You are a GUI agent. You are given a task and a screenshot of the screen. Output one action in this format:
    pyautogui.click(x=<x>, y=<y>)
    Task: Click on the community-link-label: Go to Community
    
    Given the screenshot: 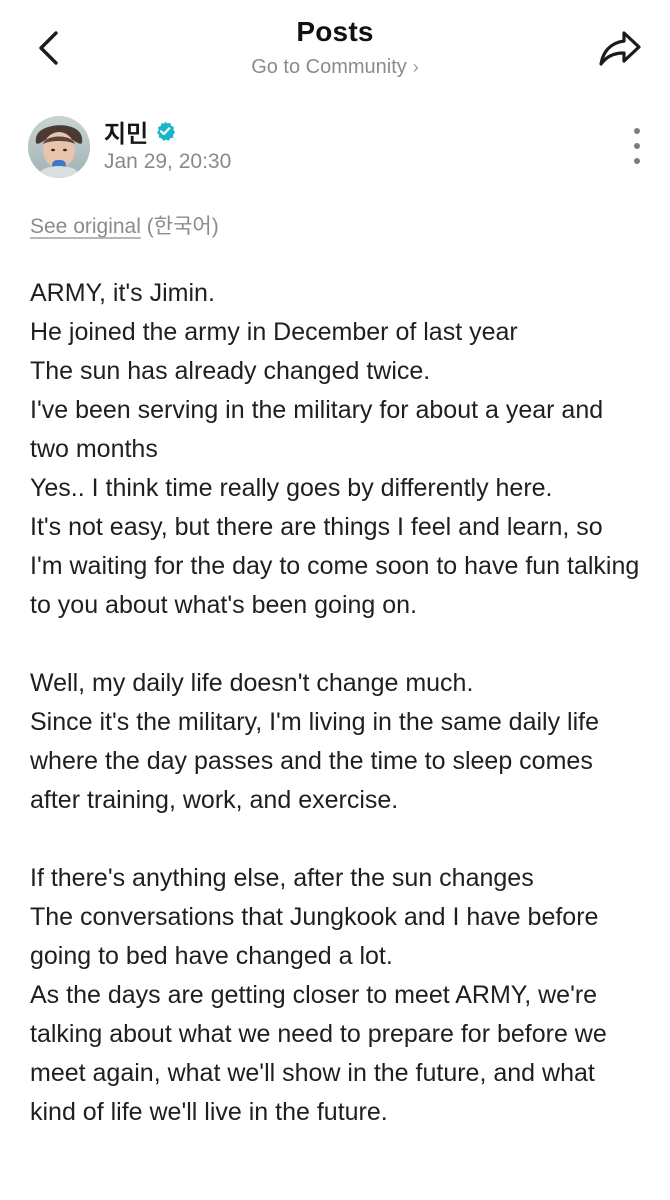 What is the action you would take?
    pyautogui.click(x=329, y=67)
    